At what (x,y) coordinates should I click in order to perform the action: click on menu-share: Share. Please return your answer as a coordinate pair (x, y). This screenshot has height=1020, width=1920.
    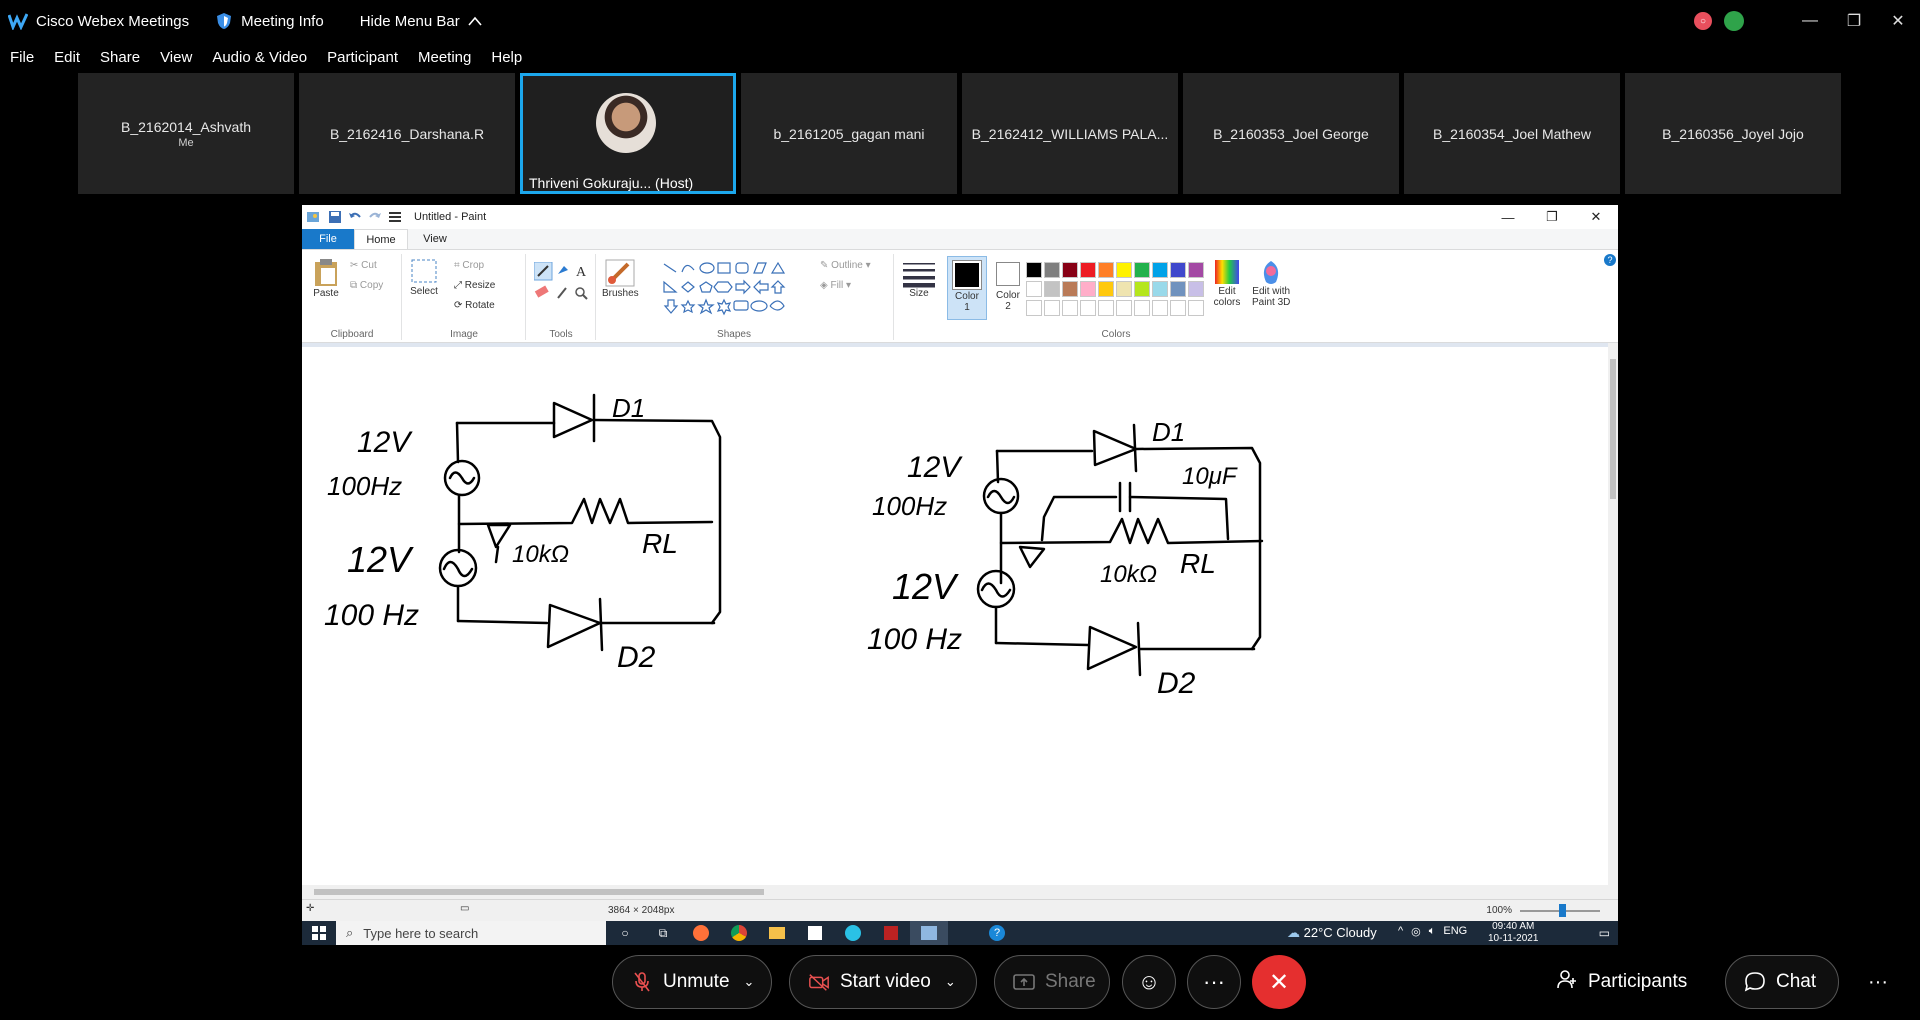
    Looking at the image, I should click on (120, 57).